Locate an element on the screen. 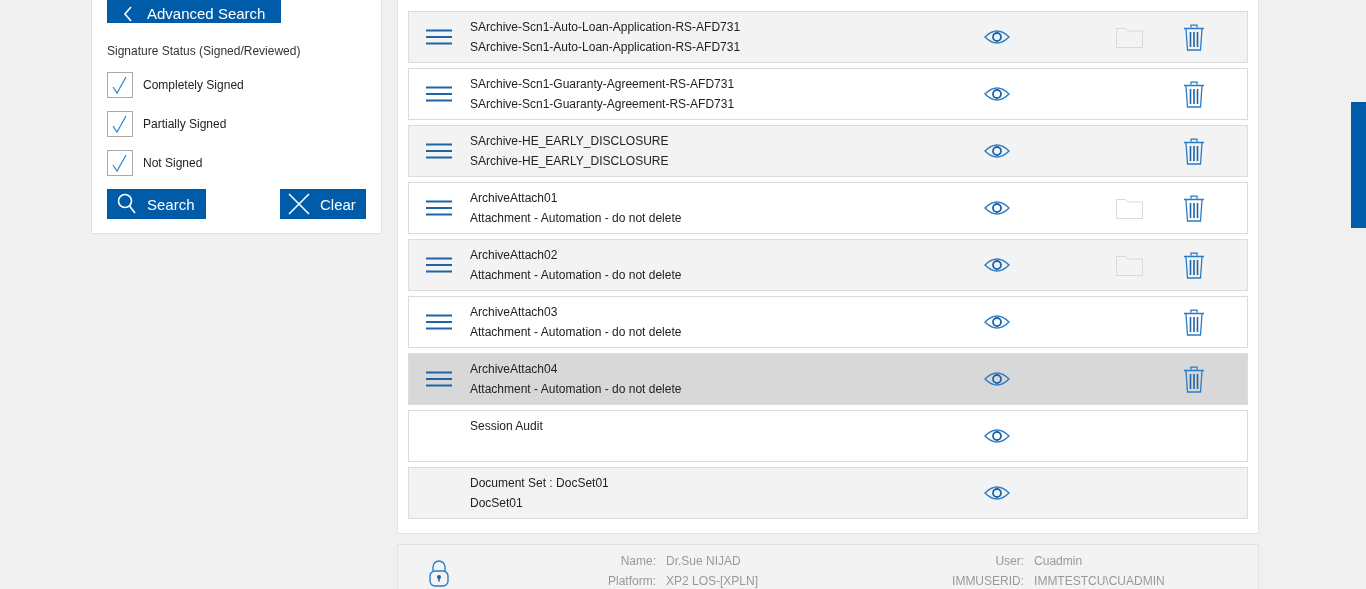 The image size is (1366, 589). document-title: Document Set : DocSet01 is located at coordinates (540, 483).